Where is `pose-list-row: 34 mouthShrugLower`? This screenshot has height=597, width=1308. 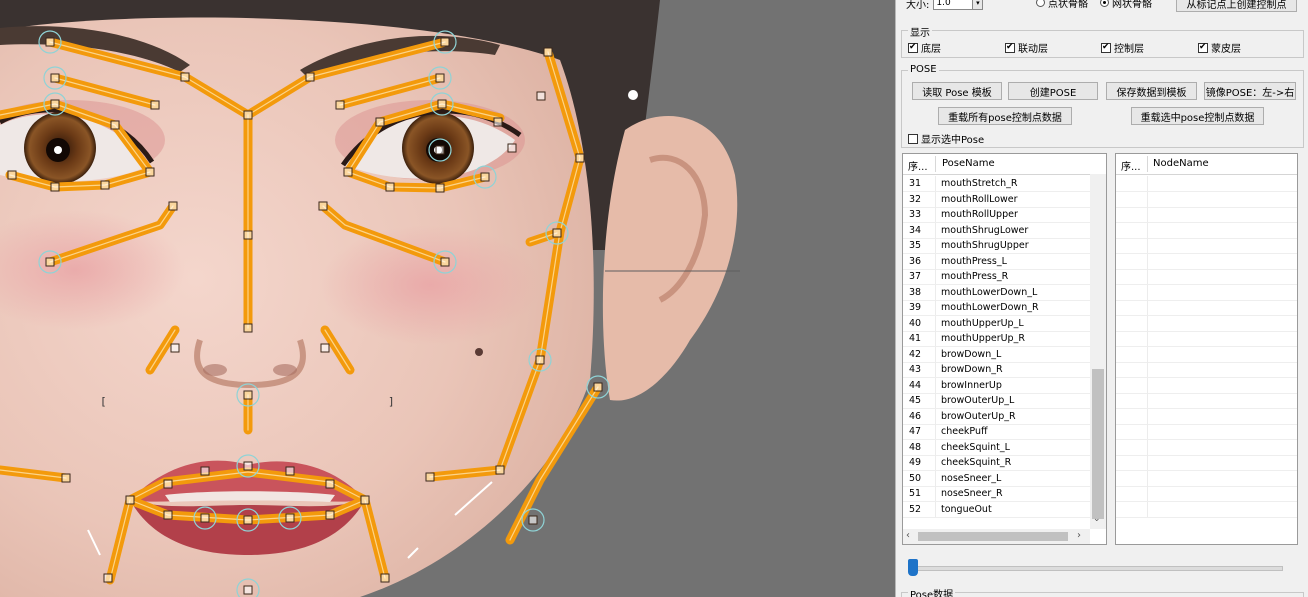 pose-list-row: 34 mouthShrugLower is located at coordinates (996, 230).